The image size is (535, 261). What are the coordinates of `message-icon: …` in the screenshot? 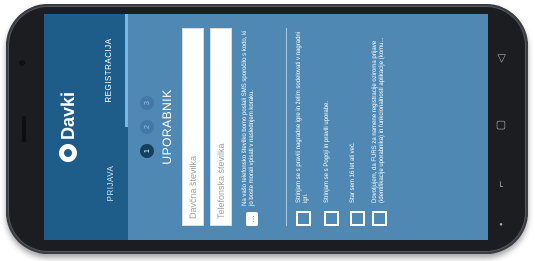 It's located at (252, 219).